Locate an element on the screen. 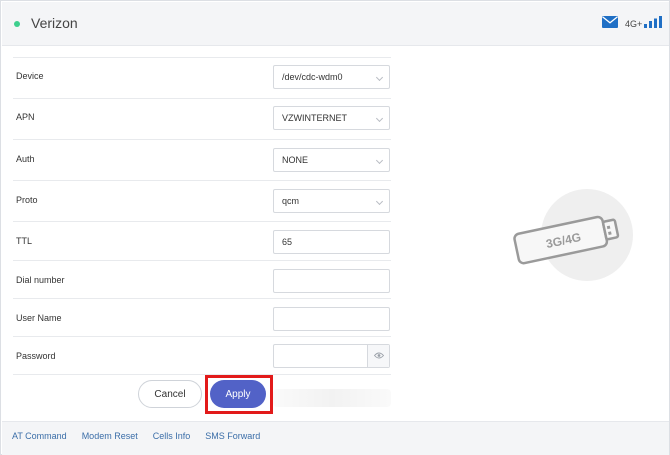 Image resolution: width=670 pixels, height=455 pixels. dial-number-input is located at coordinates (331, 281).